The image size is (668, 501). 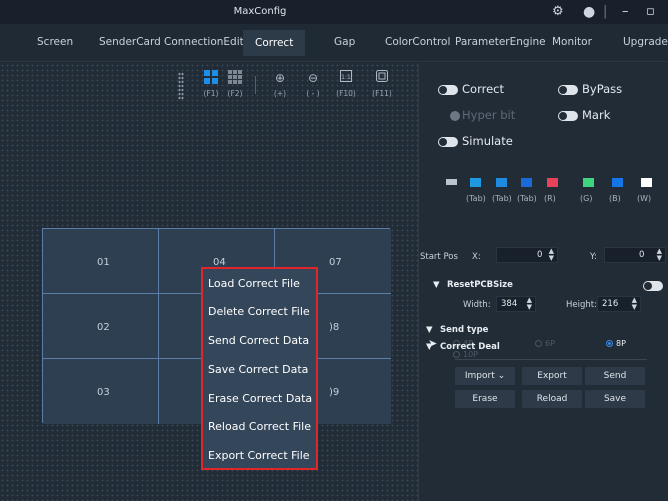 What do you see at coordinates (255, 85) in the screenshot?
I see `toolbar-separator` at bounding box center [255, 85].